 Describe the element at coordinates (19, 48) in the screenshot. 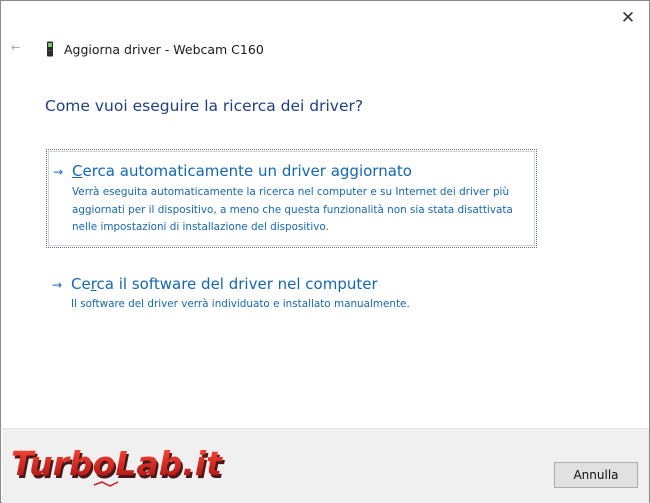

I see `back-arrow-icon: ←` at that location.